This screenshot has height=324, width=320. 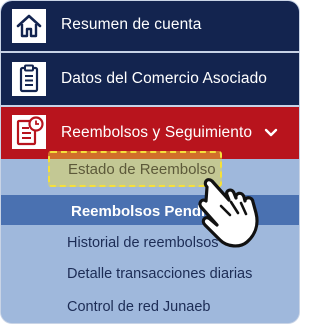 What do you see at coordinates (228, 213) in the screenshot?
I see `hand-pointer-icon` at bounding box center [228, 213].